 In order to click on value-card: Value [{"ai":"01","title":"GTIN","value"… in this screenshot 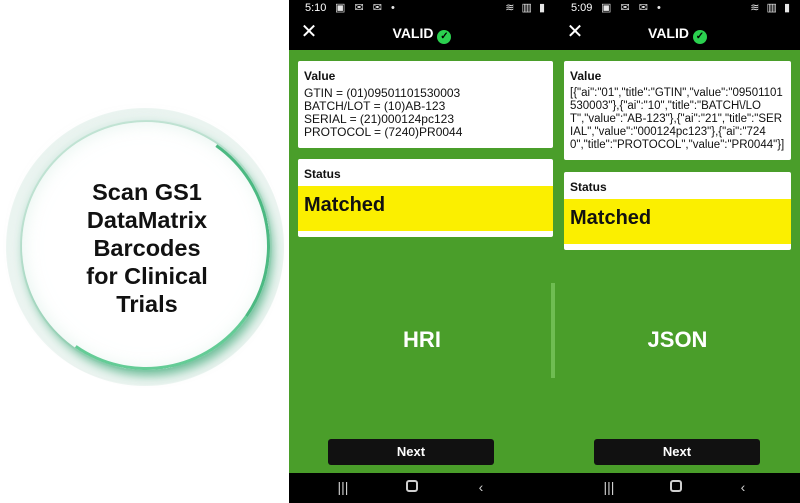, I will do `click(677, 110)`.